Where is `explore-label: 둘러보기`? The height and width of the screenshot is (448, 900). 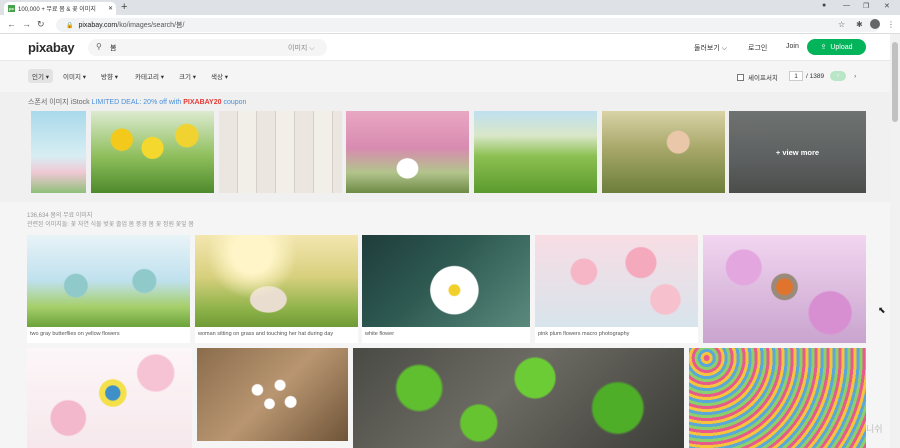 explore-label: 둘러보기 is located at coordinates (707, 48).